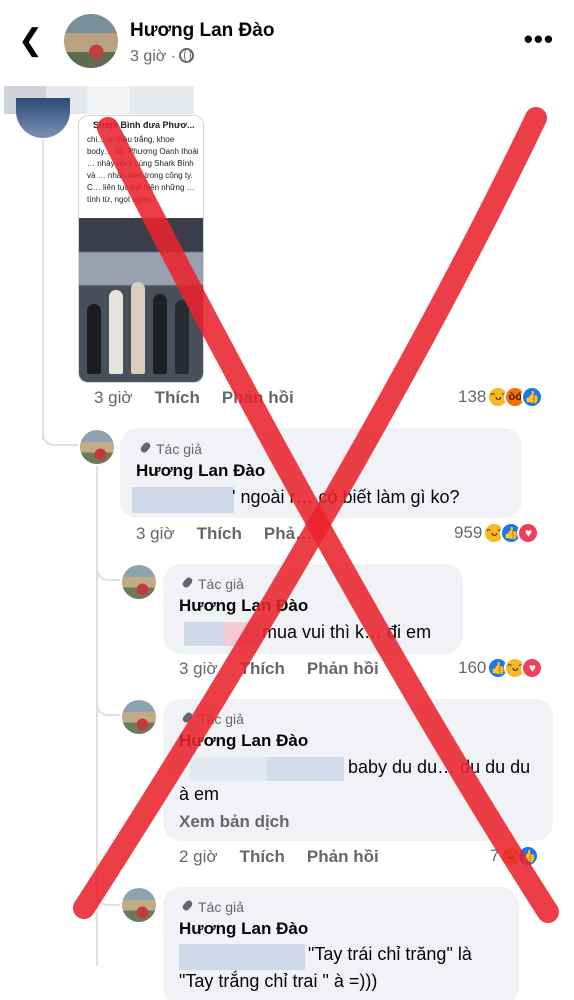 The width and height of the screenshot is (574, 1000). I want to click on reply-text: "Tay trái chỉ trăng" là, so click(390, 954).